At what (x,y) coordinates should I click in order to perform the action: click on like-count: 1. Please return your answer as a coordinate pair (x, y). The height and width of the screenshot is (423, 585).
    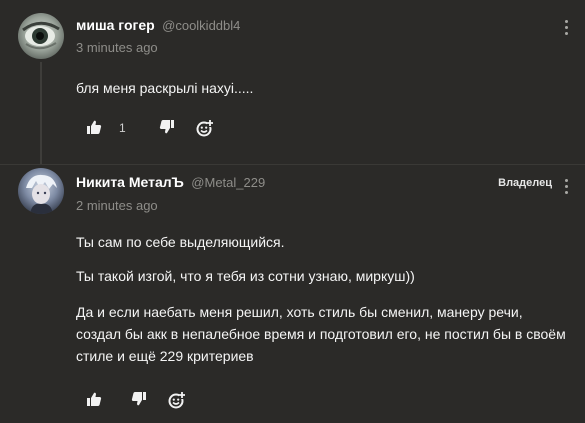
    Looking at the image, I should click on (122, 128).